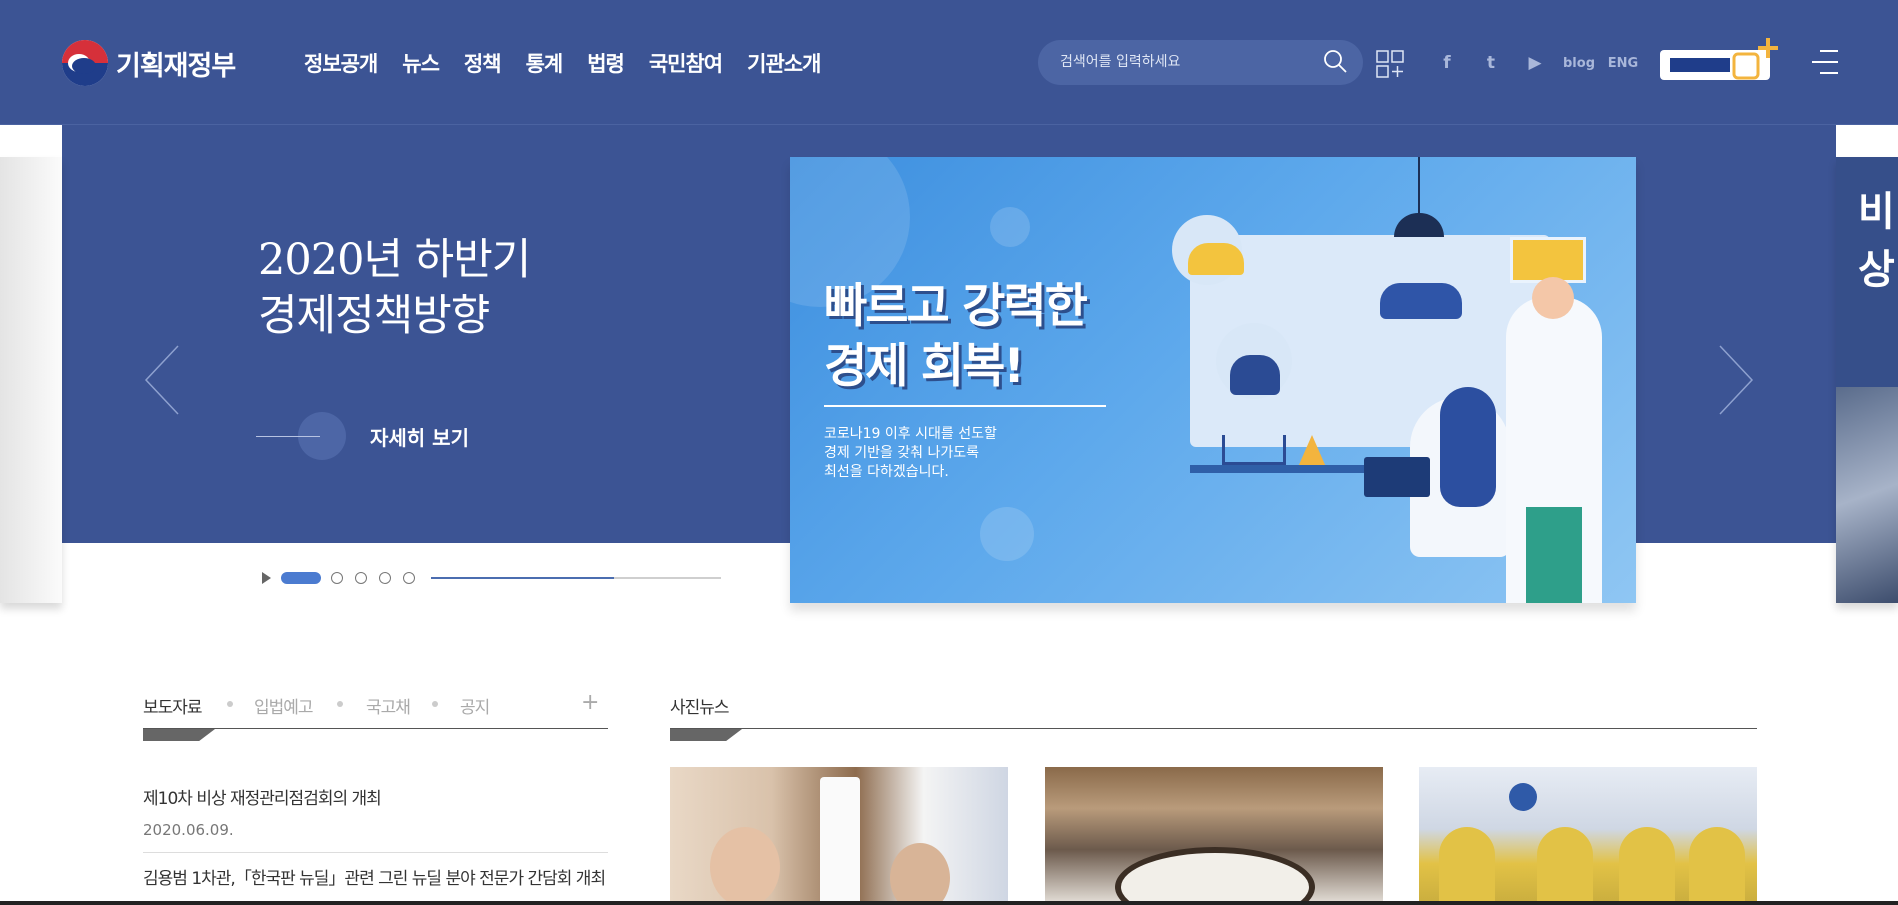 Image resolution: width=1898 pixels, height=905 pixels. I want to click on previous-slide-peek, so click(31, 380).